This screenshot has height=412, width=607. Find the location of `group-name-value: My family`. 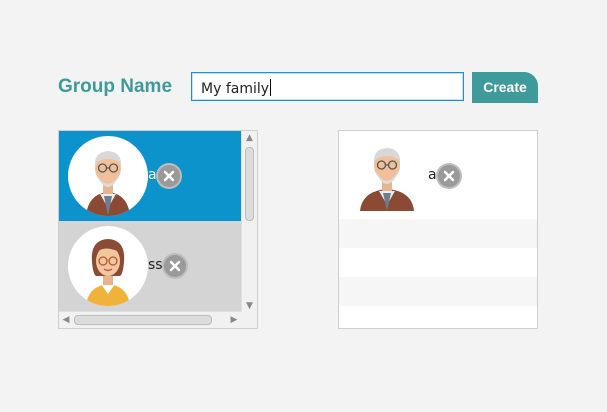

group-name-value: My family is located at coordinates (235, 89).